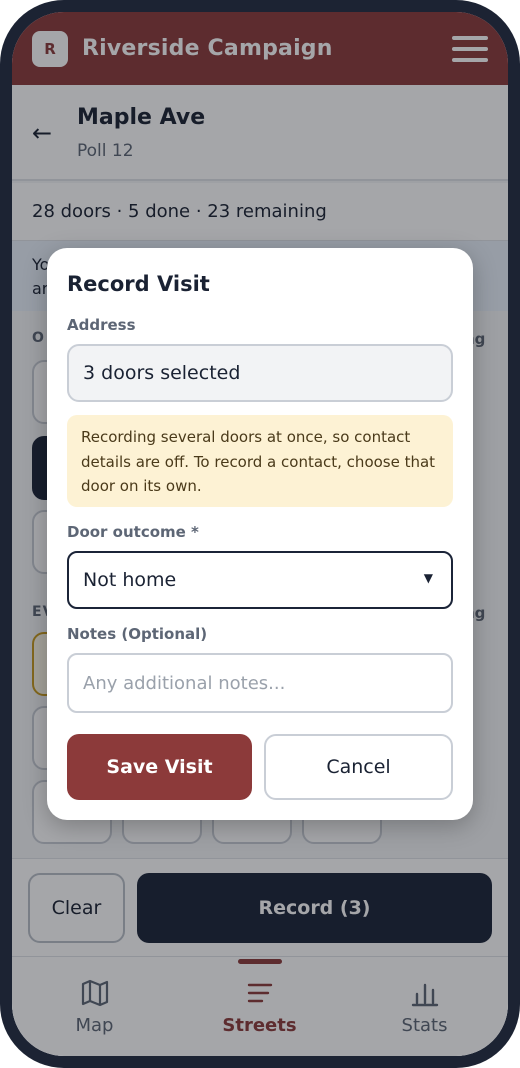 Image resolution: width=520 pixels, height=1068 pixels. Describe the element at coordinates (260, 683) in the screenshot. I see `notes-input` at that location.